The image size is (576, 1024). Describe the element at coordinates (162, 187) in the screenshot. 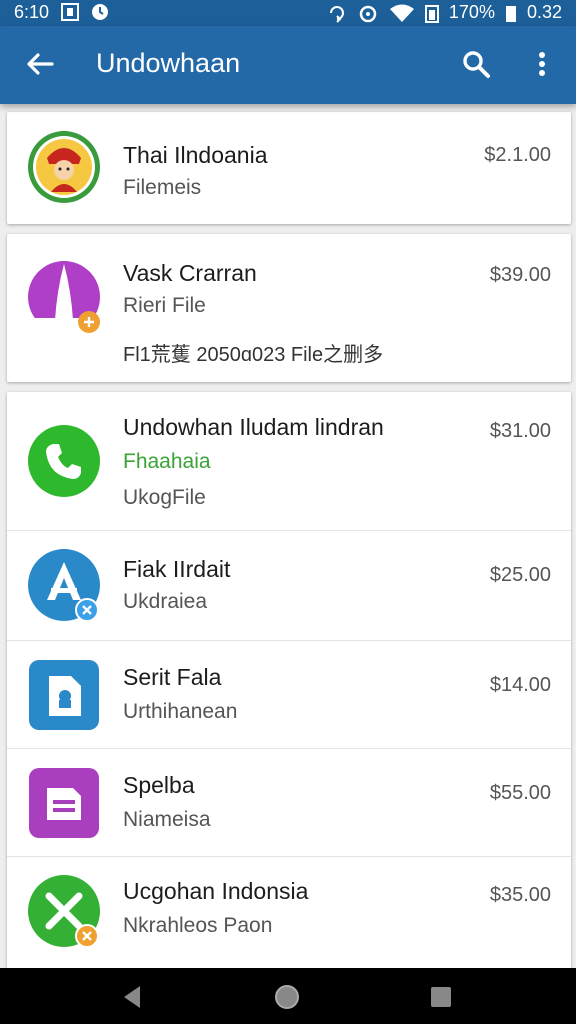

I see `item-subtitle: Filemeis` at that location.